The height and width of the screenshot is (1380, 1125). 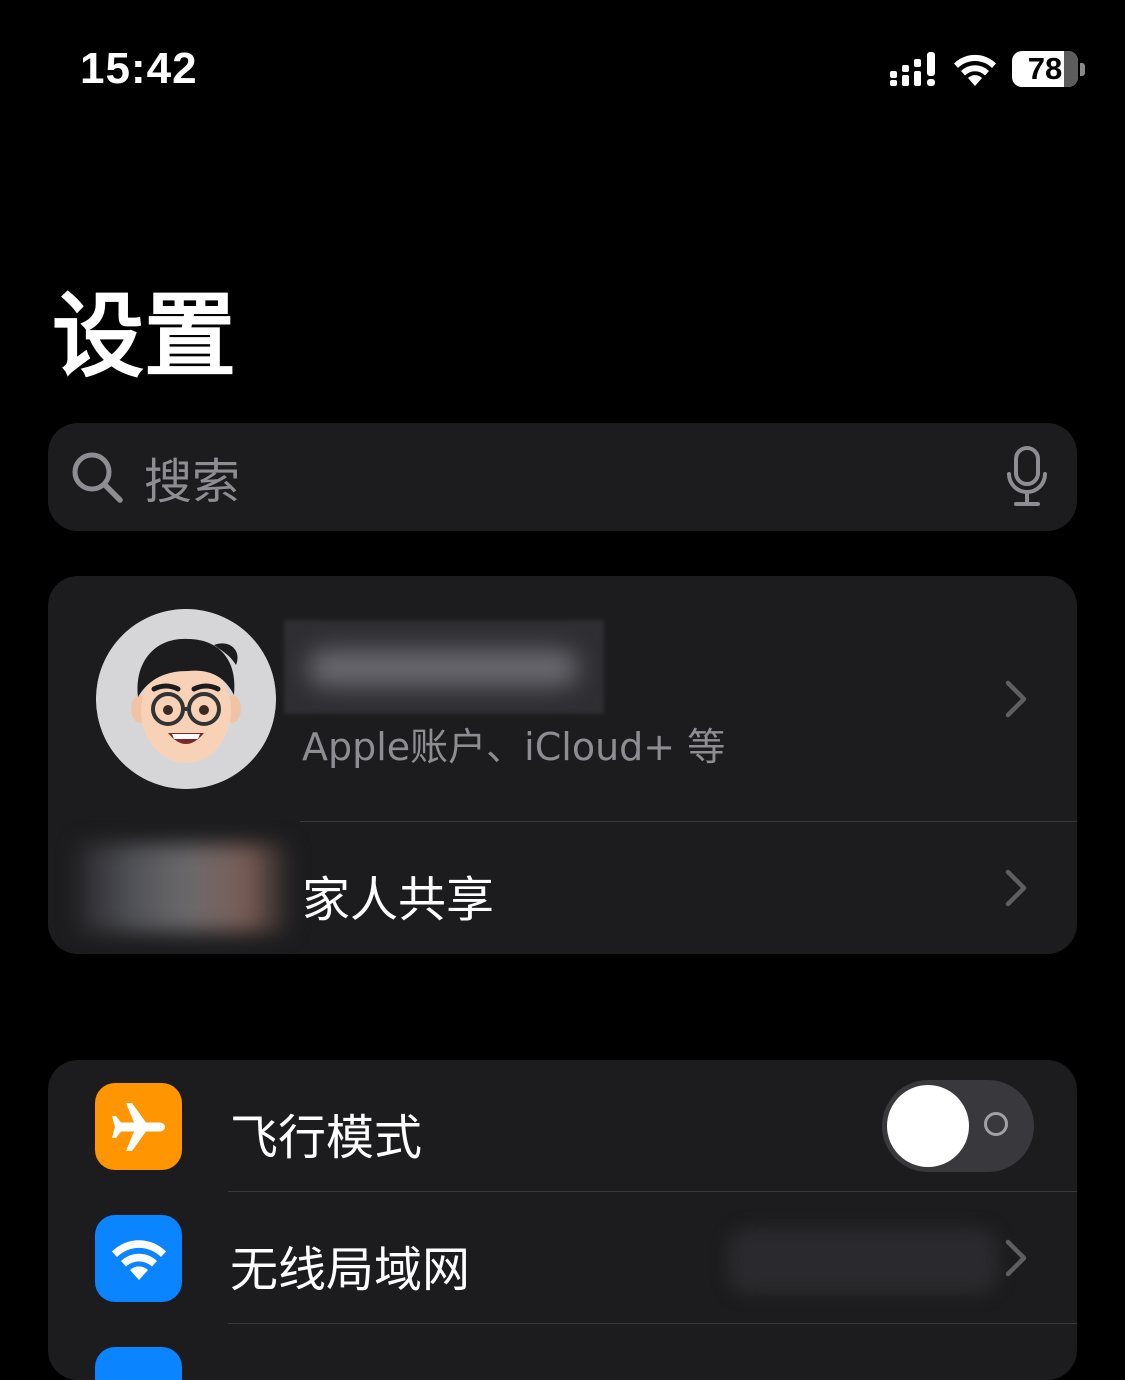 I want to click on airplane-mode-toggle, so click(x=958, y=1126).